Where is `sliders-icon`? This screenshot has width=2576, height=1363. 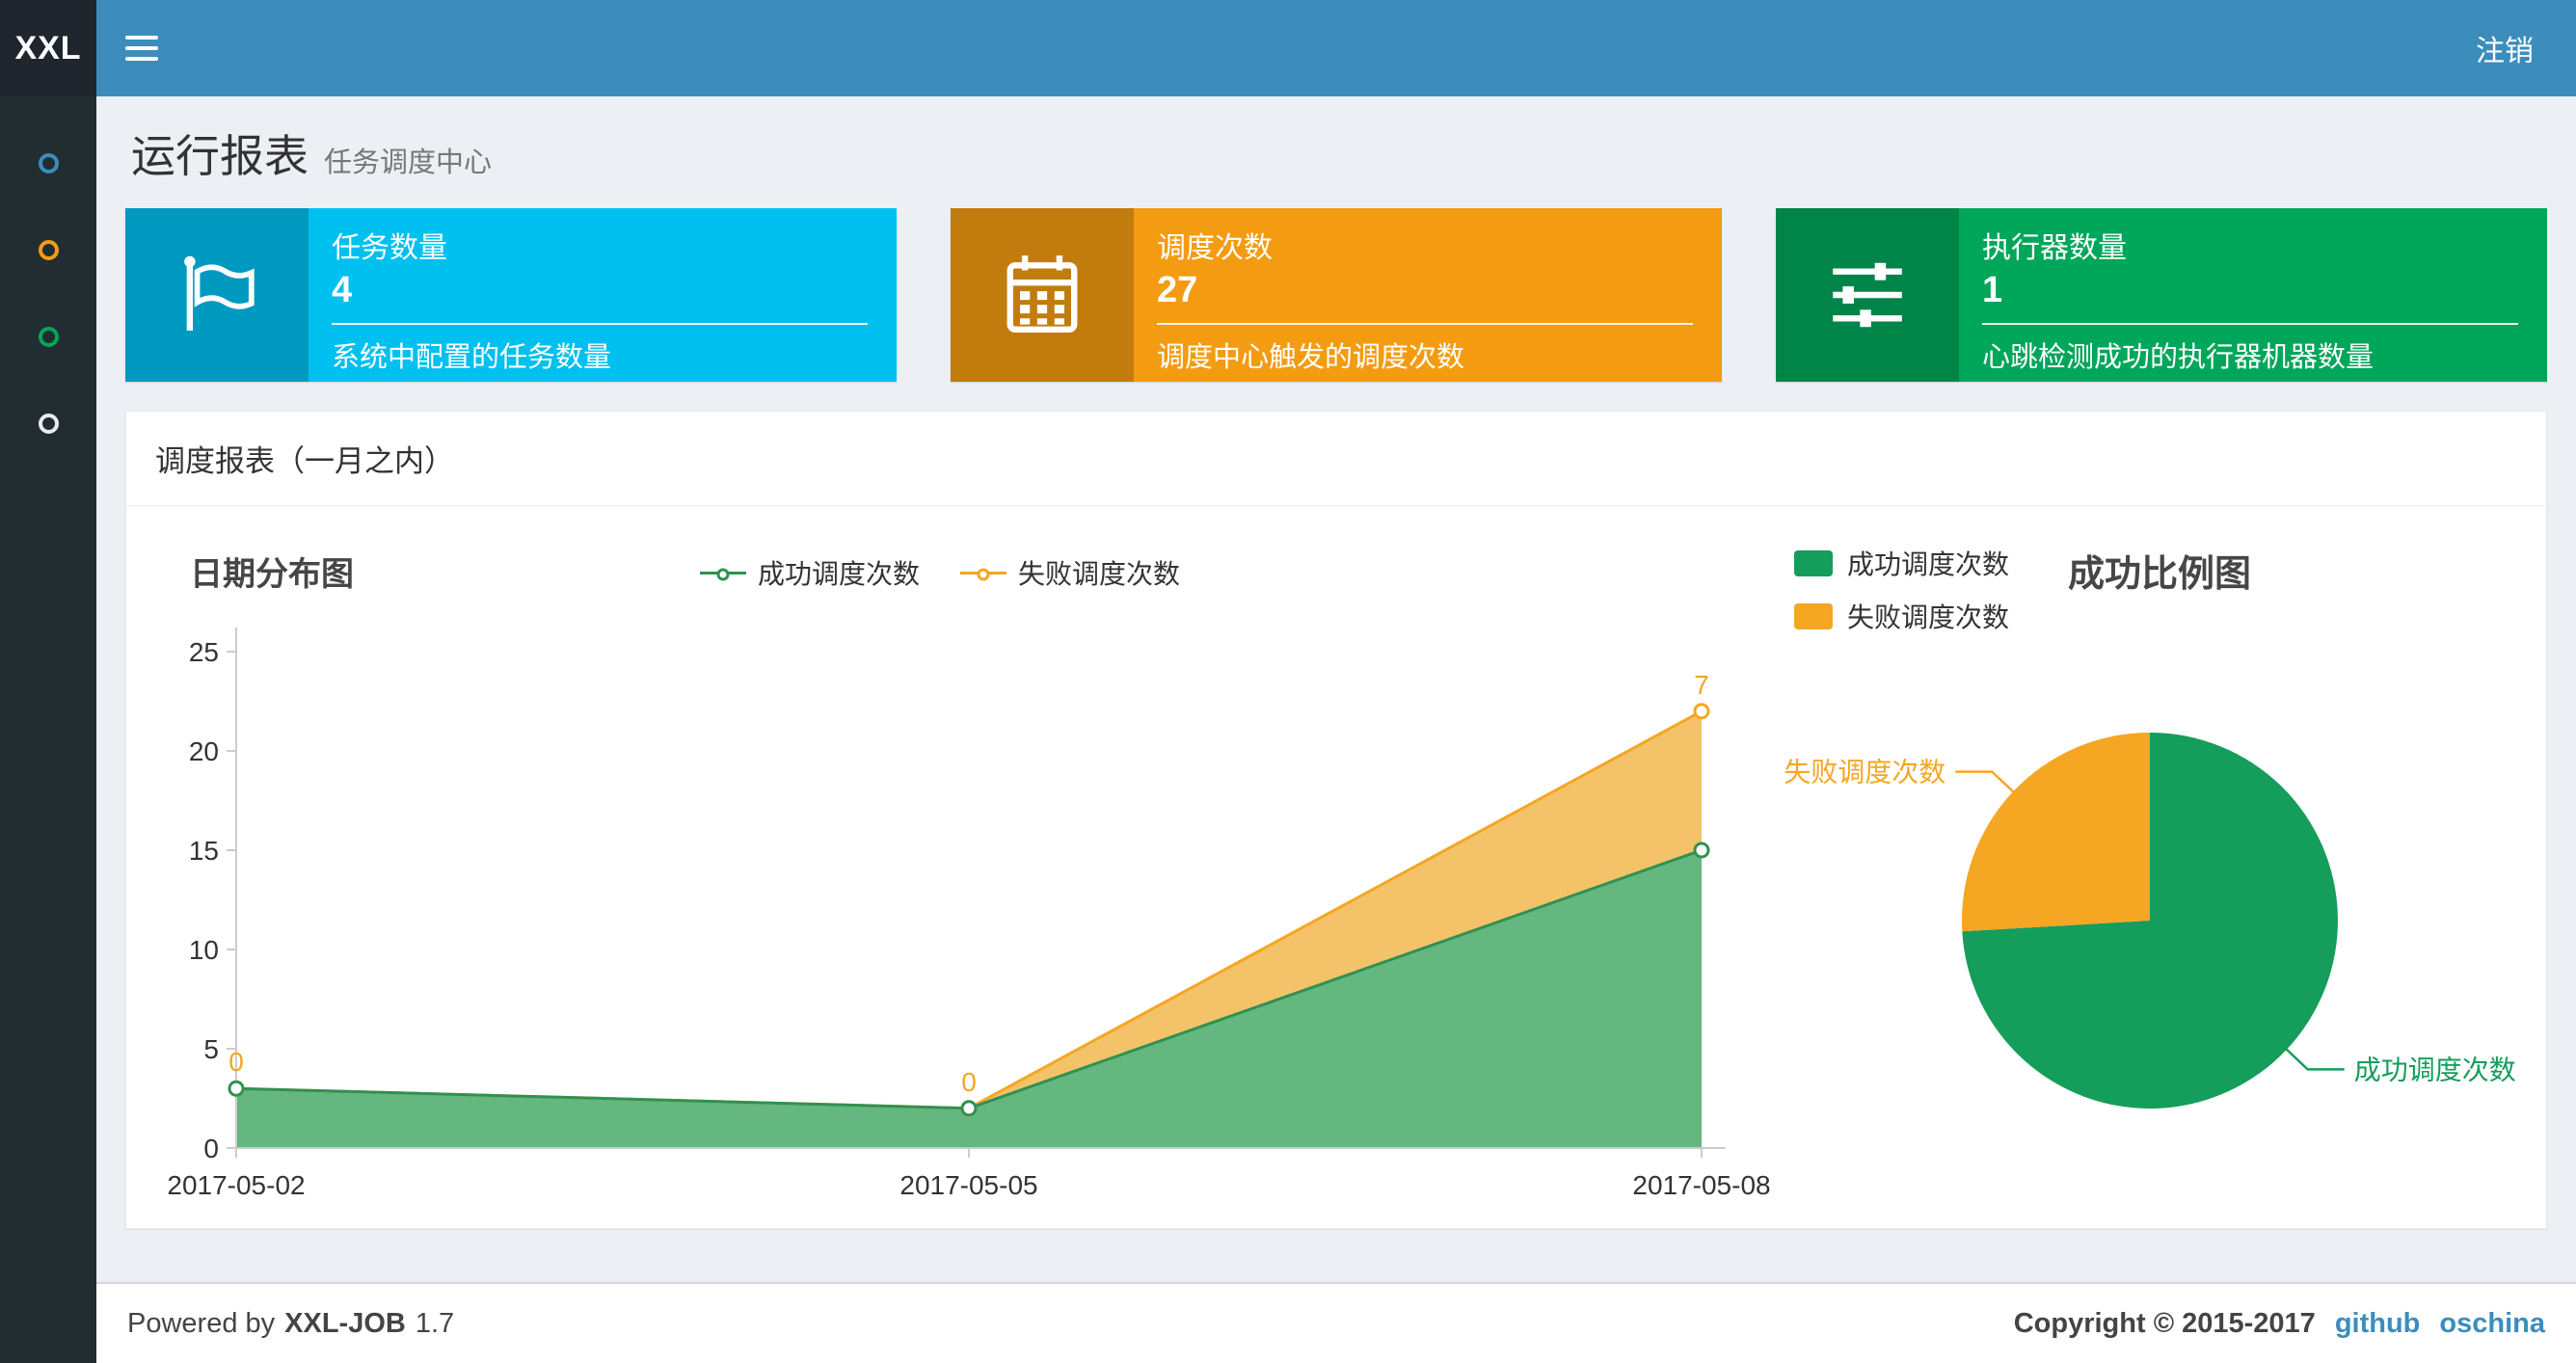 sliders-icon is located at coordinates (1868, 295).